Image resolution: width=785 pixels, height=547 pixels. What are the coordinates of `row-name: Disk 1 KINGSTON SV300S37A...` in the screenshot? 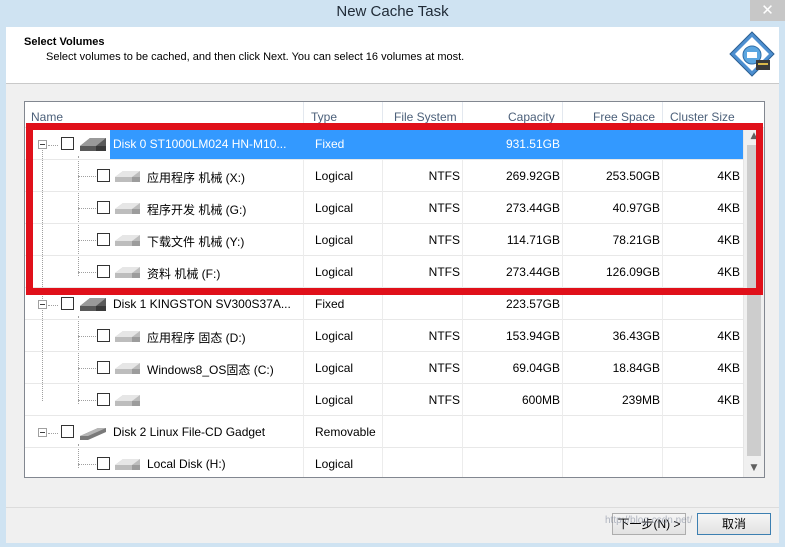 It's located at (202, 304).